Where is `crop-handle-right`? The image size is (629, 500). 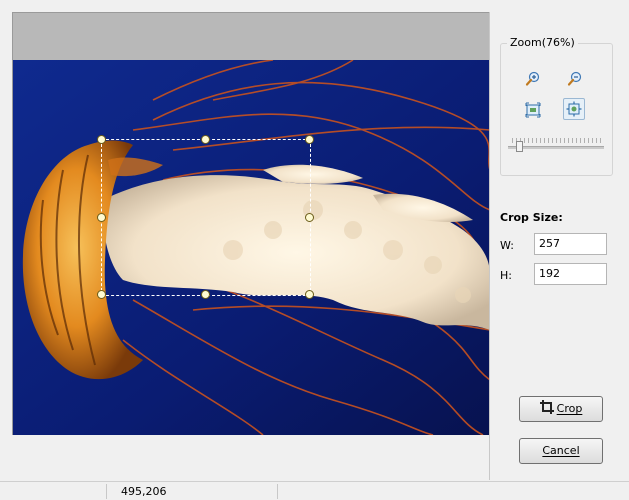
crop-handle-right is located at coordinates (309, 217).